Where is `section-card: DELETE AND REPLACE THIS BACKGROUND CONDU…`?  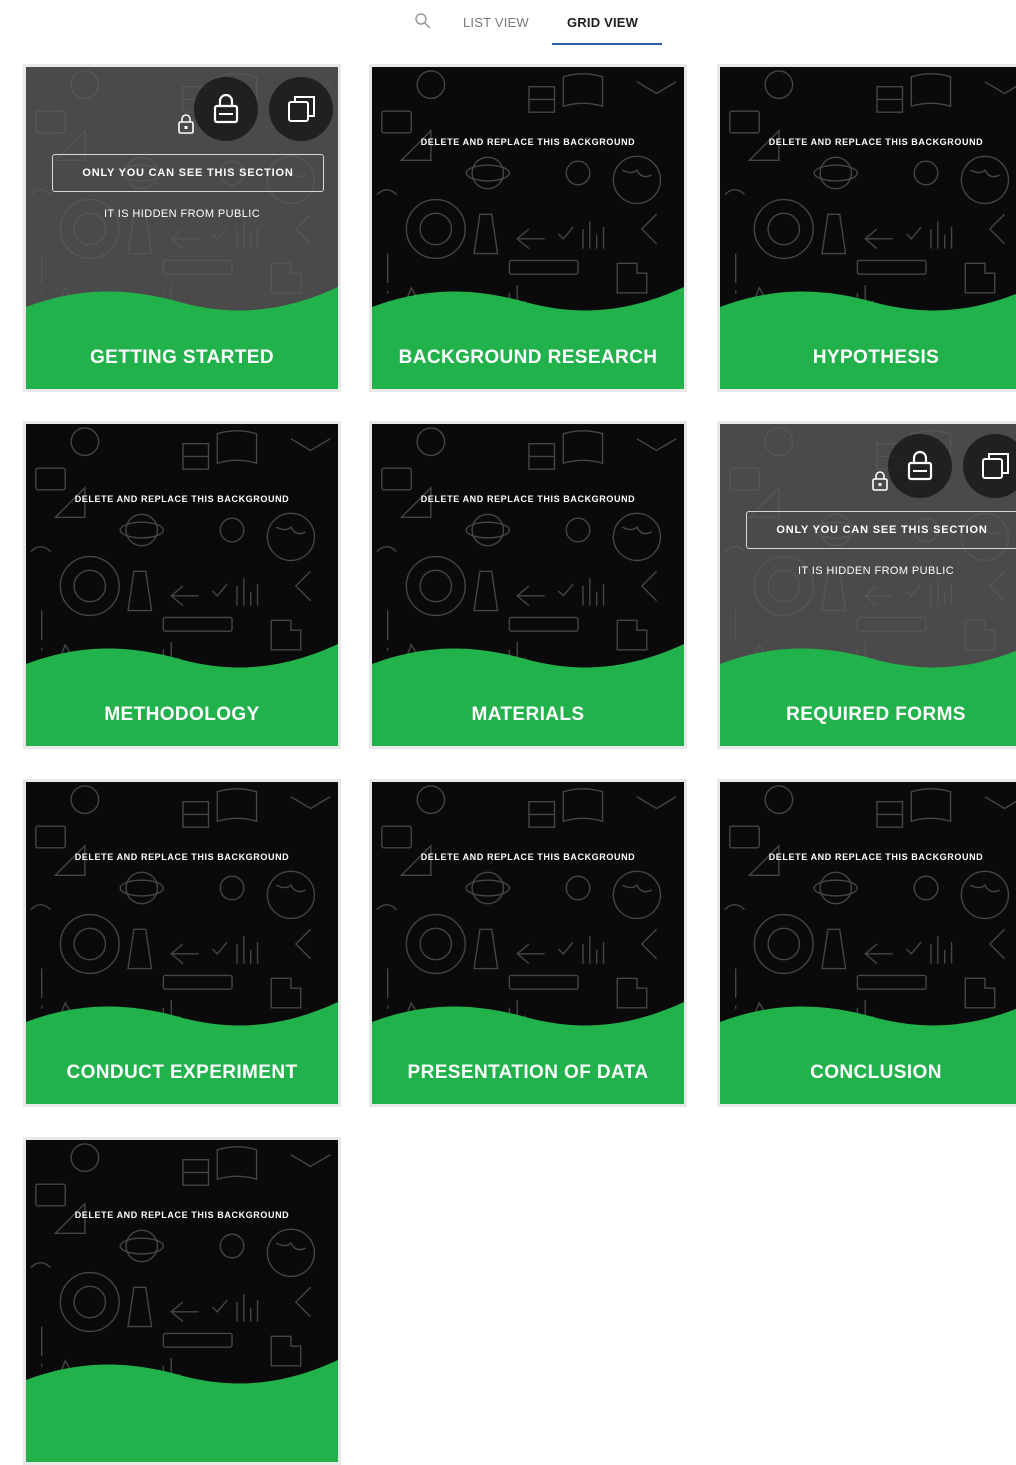 section-card: DELETE AND REPLACE THIS BACKGROUND CONDU… is located at coordinates (182, 943).